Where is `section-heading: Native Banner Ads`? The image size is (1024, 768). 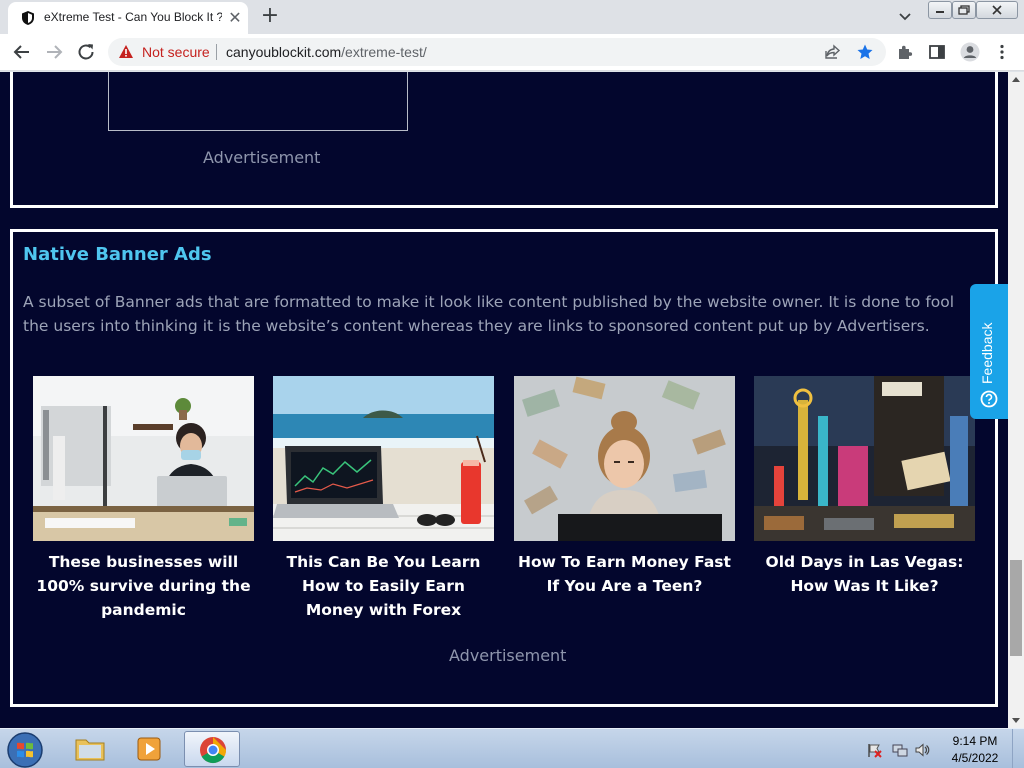 section-heading: Native Banner Ads is located at coordinates (117, 254).